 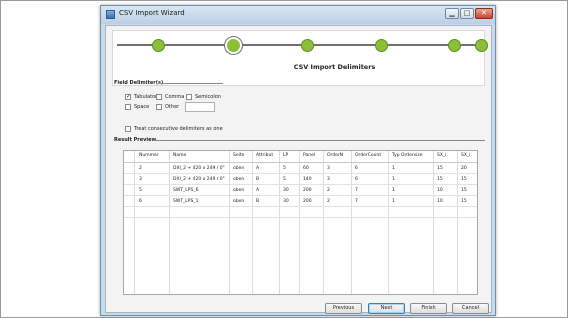 I want to click on window-title: CSV Import Wizard, so click(x=152, y=13).